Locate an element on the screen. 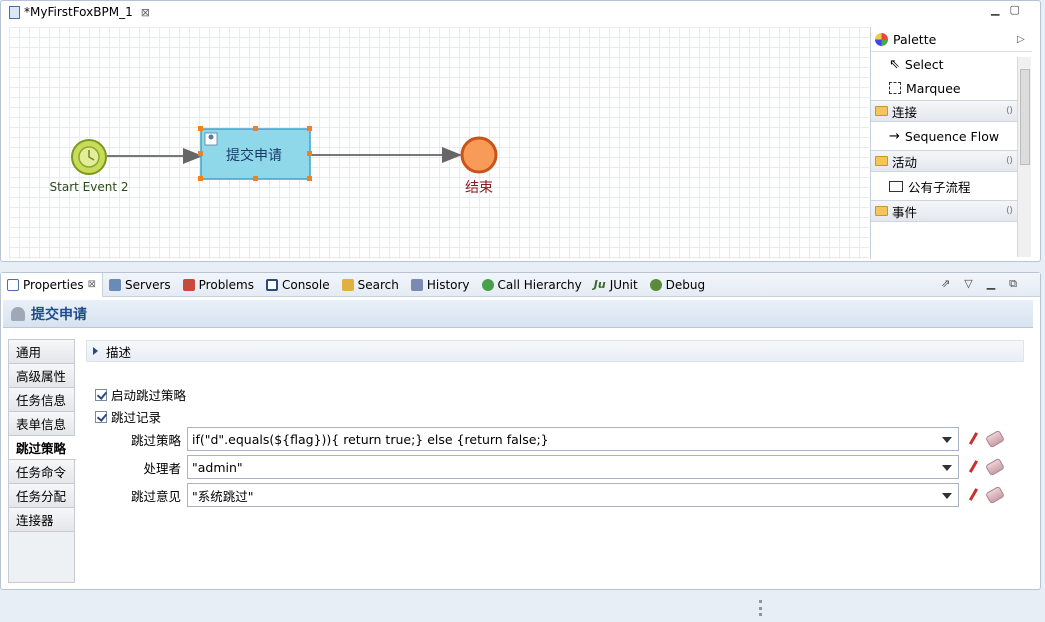 The image size is (1045, 622). pin-editor-icon: ⇗ is located at coordinates (945, 284).